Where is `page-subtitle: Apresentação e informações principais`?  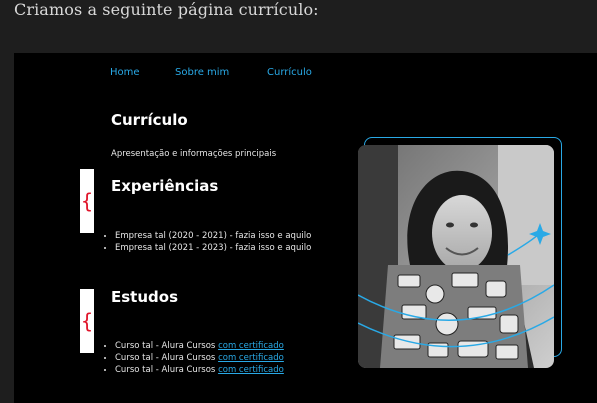
page-subtitle: Apresentação e informações principais is located at coordinates (194, 154).